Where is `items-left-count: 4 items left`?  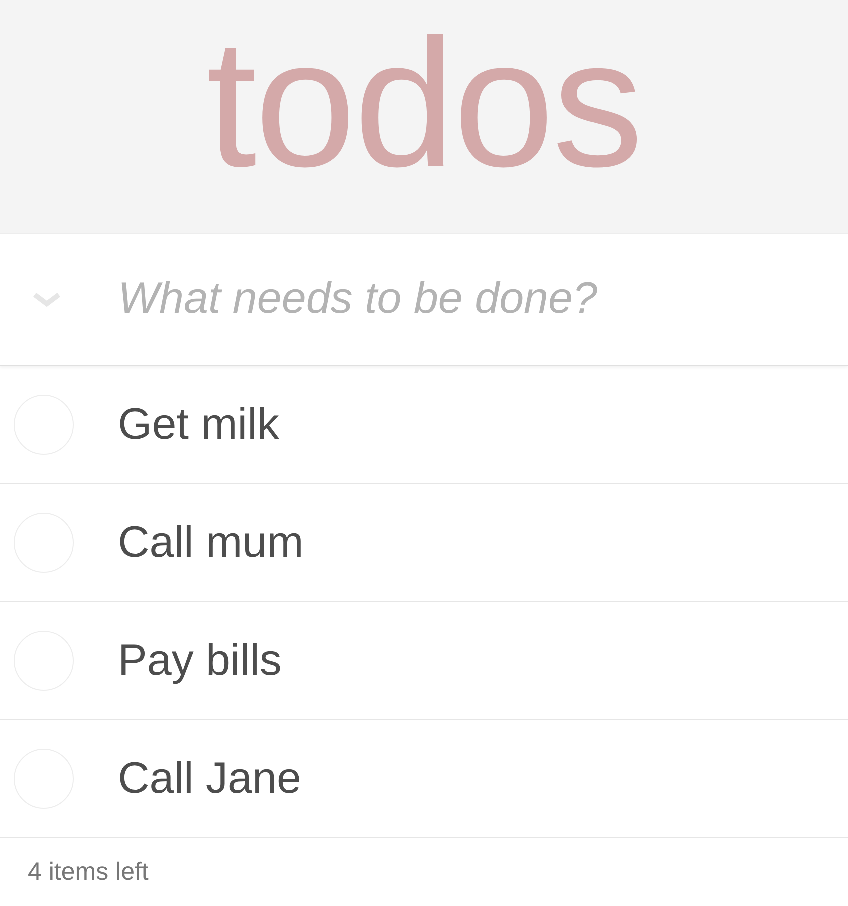 items-left-count: 4 items left is located at coordinates (88, 872).